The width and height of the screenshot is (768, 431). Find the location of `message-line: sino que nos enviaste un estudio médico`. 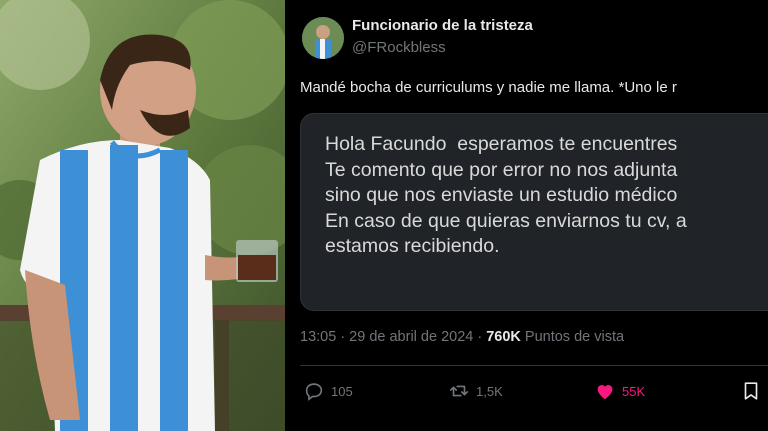

message-line: sino que nos enviaste un estudio médico is located at coordinates (501, 195).